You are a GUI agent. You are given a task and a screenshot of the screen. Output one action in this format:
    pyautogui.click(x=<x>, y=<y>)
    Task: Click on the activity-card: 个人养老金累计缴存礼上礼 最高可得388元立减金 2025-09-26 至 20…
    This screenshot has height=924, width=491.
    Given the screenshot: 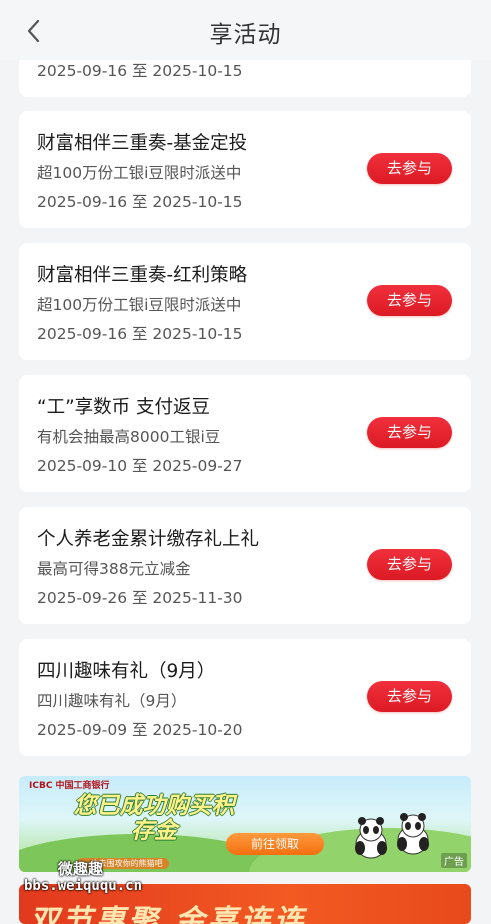 What is the action you would take?
    pyautogui.click(x=245, y=565)
    